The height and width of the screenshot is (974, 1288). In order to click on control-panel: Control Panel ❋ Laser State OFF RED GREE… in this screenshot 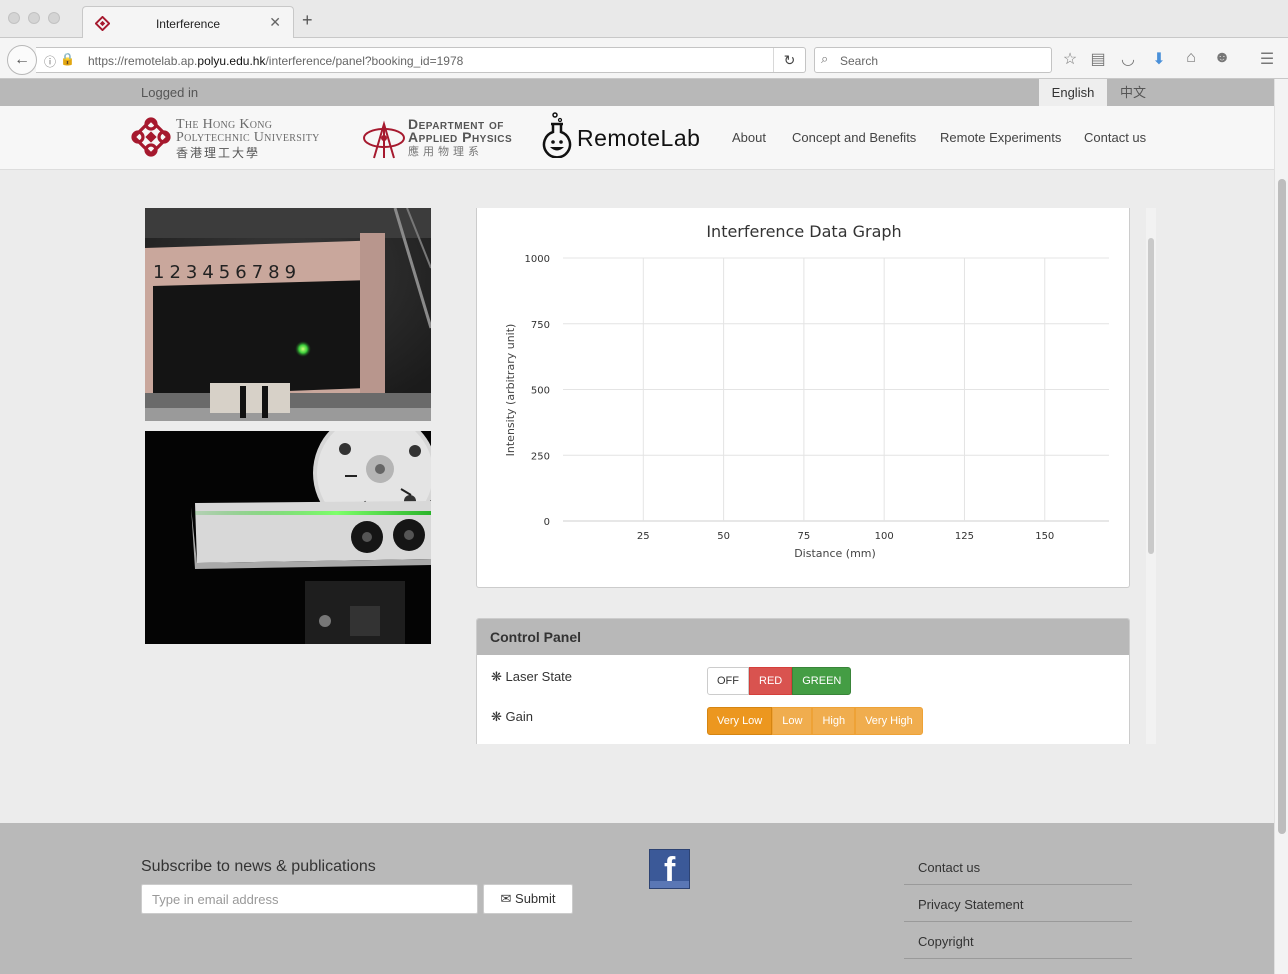, I will do `click(803, 681)`.